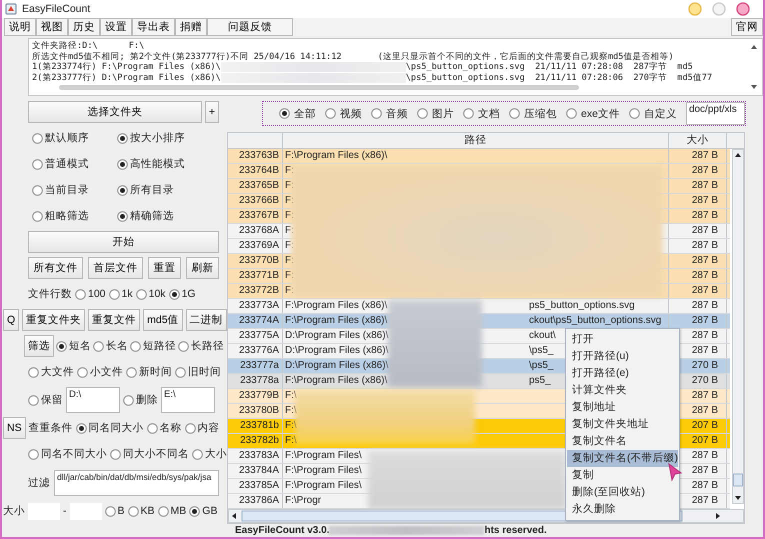 The image size is (765, 539). Describe the element at coordinates (115, 268) in the screenshot. I see `button: 首层文件` at that location.